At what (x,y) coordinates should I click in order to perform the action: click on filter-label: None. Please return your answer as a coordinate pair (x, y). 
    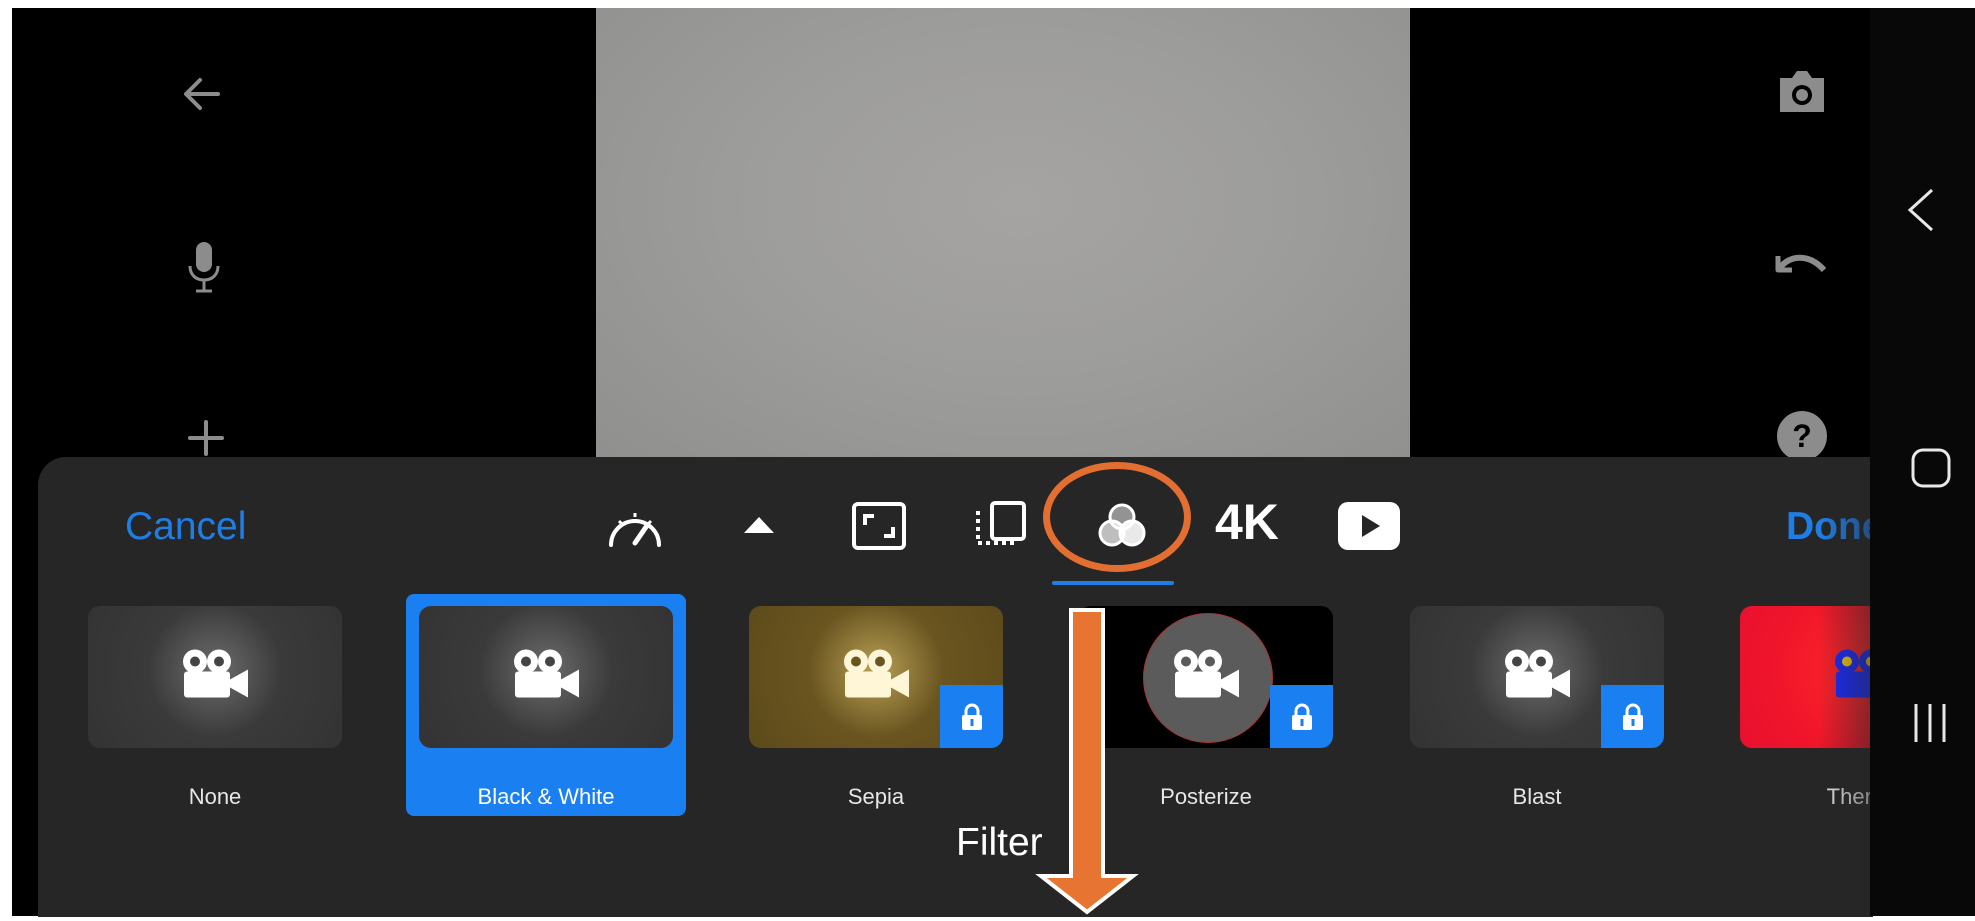
    Looking at the image, I should click on (215, 796).